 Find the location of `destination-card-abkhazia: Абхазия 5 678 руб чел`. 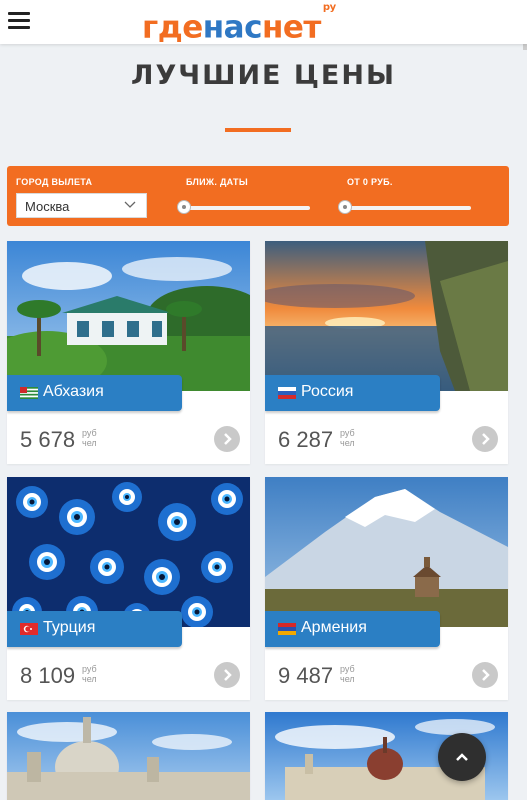

destination-card-abkhazia: Абхазия 5 678 руб чел is located at coordinates (128, 352).